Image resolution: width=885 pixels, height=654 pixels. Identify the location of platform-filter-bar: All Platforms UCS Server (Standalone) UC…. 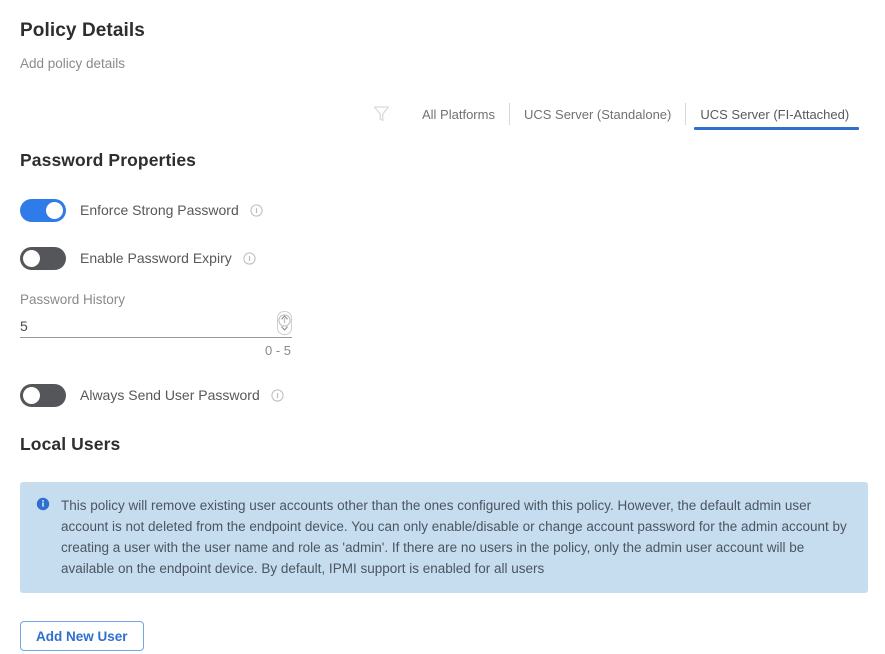
(616, 115).